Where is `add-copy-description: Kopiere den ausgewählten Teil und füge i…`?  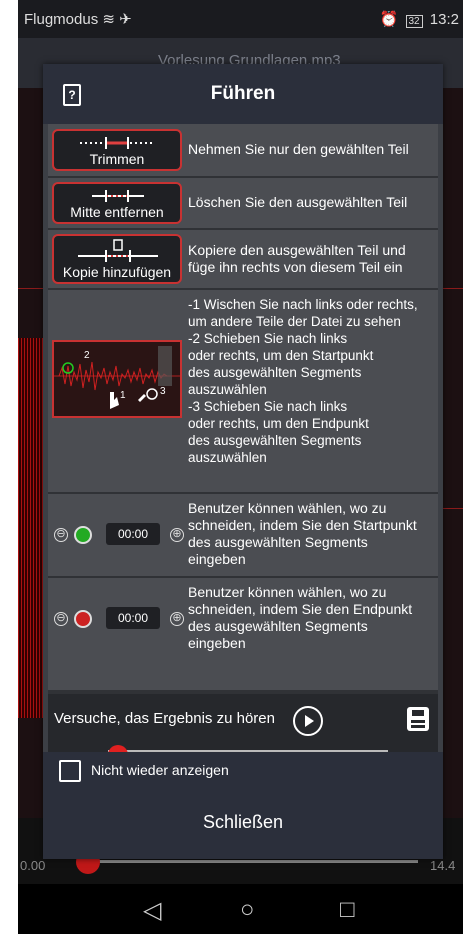
add-copy-description: Kopiere den ausgewählten Teil und füge i… is located at coordinates (297, 258).